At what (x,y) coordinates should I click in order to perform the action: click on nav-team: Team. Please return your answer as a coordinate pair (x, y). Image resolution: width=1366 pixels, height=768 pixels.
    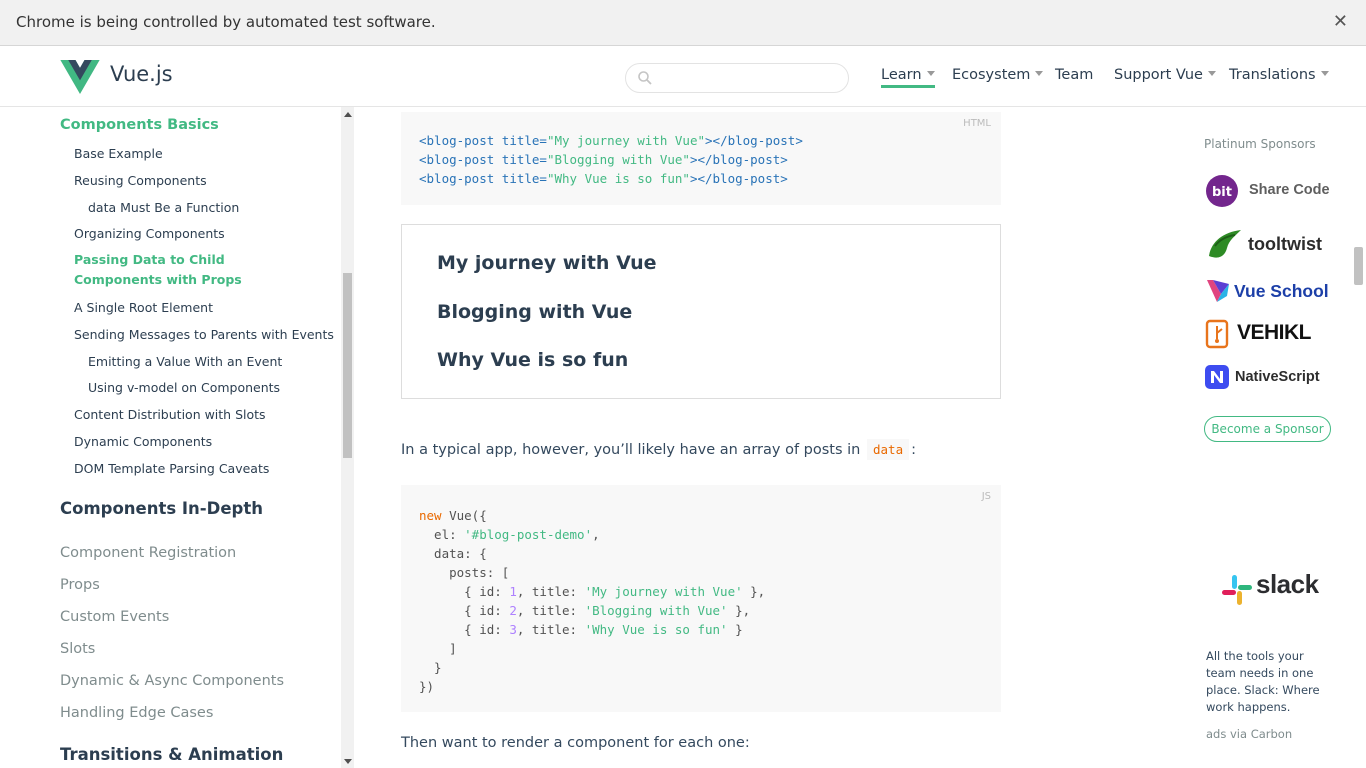
    Looking at the image, I should click on (1074, 75).